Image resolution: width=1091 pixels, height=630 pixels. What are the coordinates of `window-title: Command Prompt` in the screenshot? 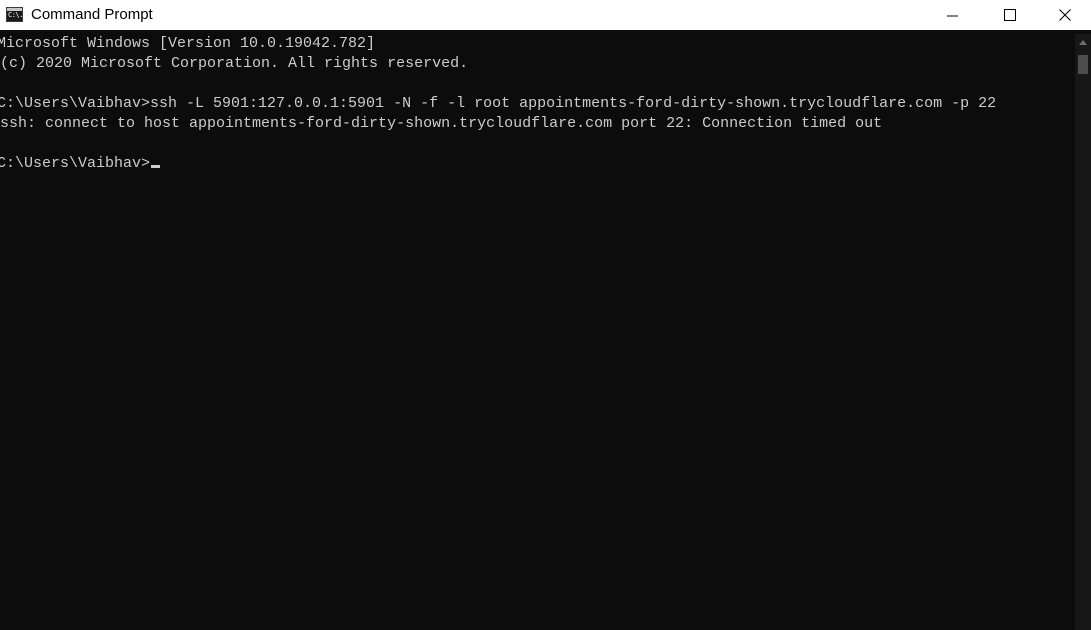 It's located at (92, 14).